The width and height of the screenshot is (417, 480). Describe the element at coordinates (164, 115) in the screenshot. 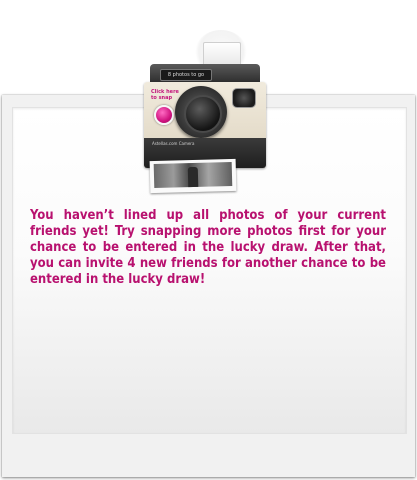

I see `snap-button` at that location.